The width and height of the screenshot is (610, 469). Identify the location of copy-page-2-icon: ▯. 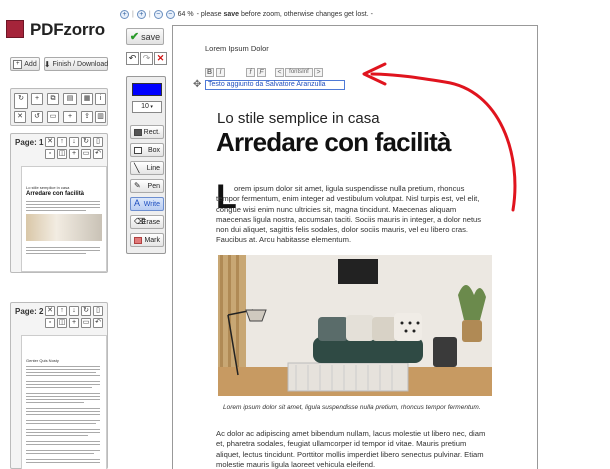
(98, 311).